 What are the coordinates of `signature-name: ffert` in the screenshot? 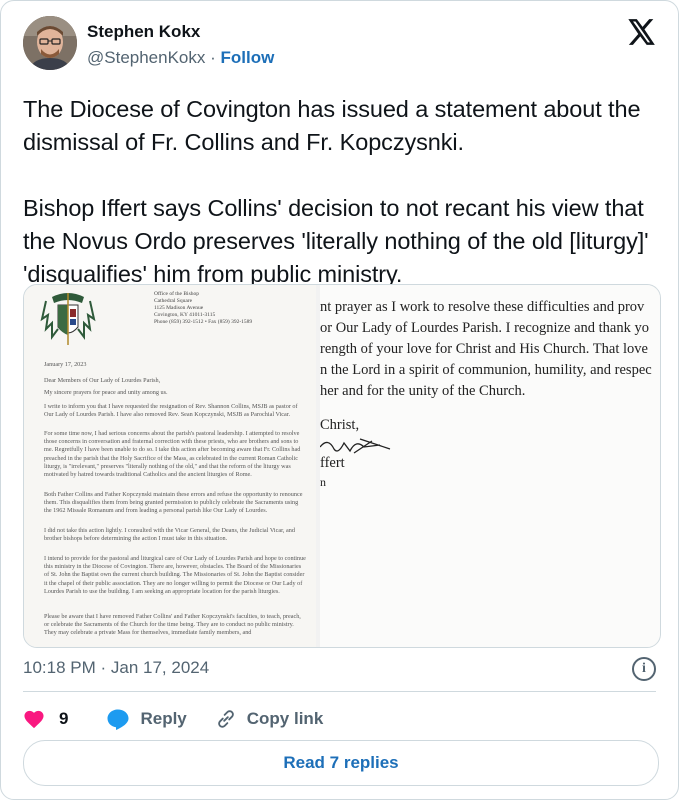 It's located at (332, 463).